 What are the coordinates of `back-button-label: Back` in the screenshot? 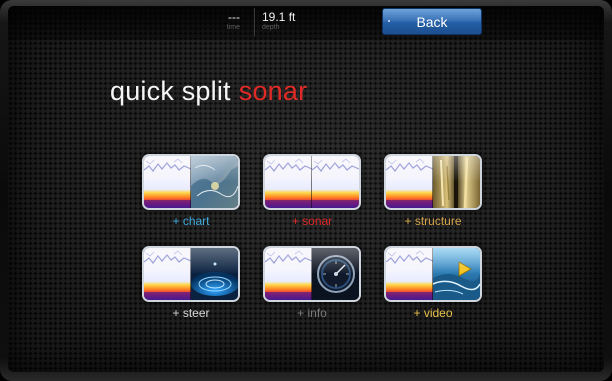 It's located at (432, 21).